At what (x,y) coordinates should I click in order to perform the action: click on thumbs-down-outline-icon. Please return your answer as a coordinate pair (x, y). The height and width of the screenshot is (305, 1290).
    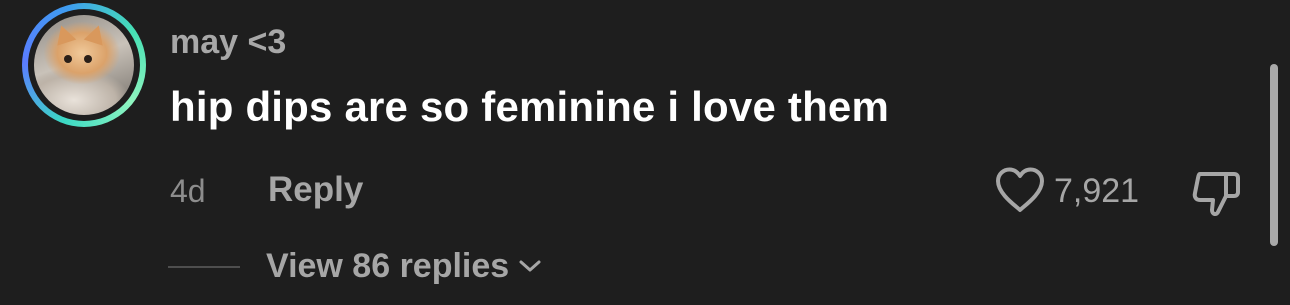
    Looking at the image, I should click on (1216, 194).